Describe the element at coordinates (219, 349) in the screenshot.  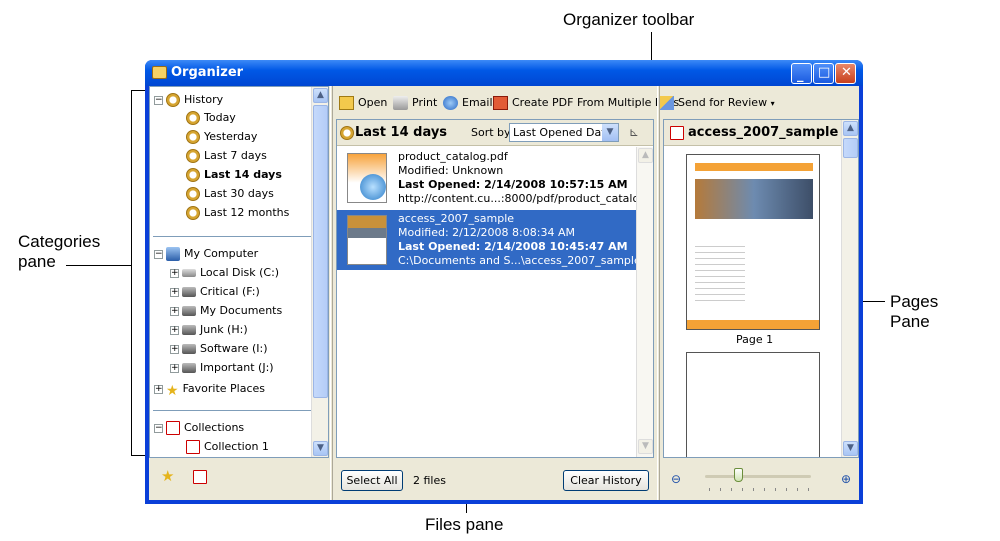
I see `tree-software: + Software (I:)` at that location.